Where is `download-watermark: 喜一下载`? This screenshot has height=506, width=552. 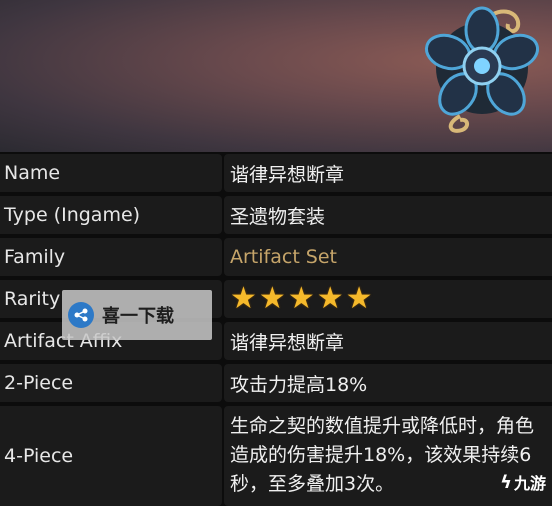 download-watermark: 喜一下载 is located at coordinates (137, 315).